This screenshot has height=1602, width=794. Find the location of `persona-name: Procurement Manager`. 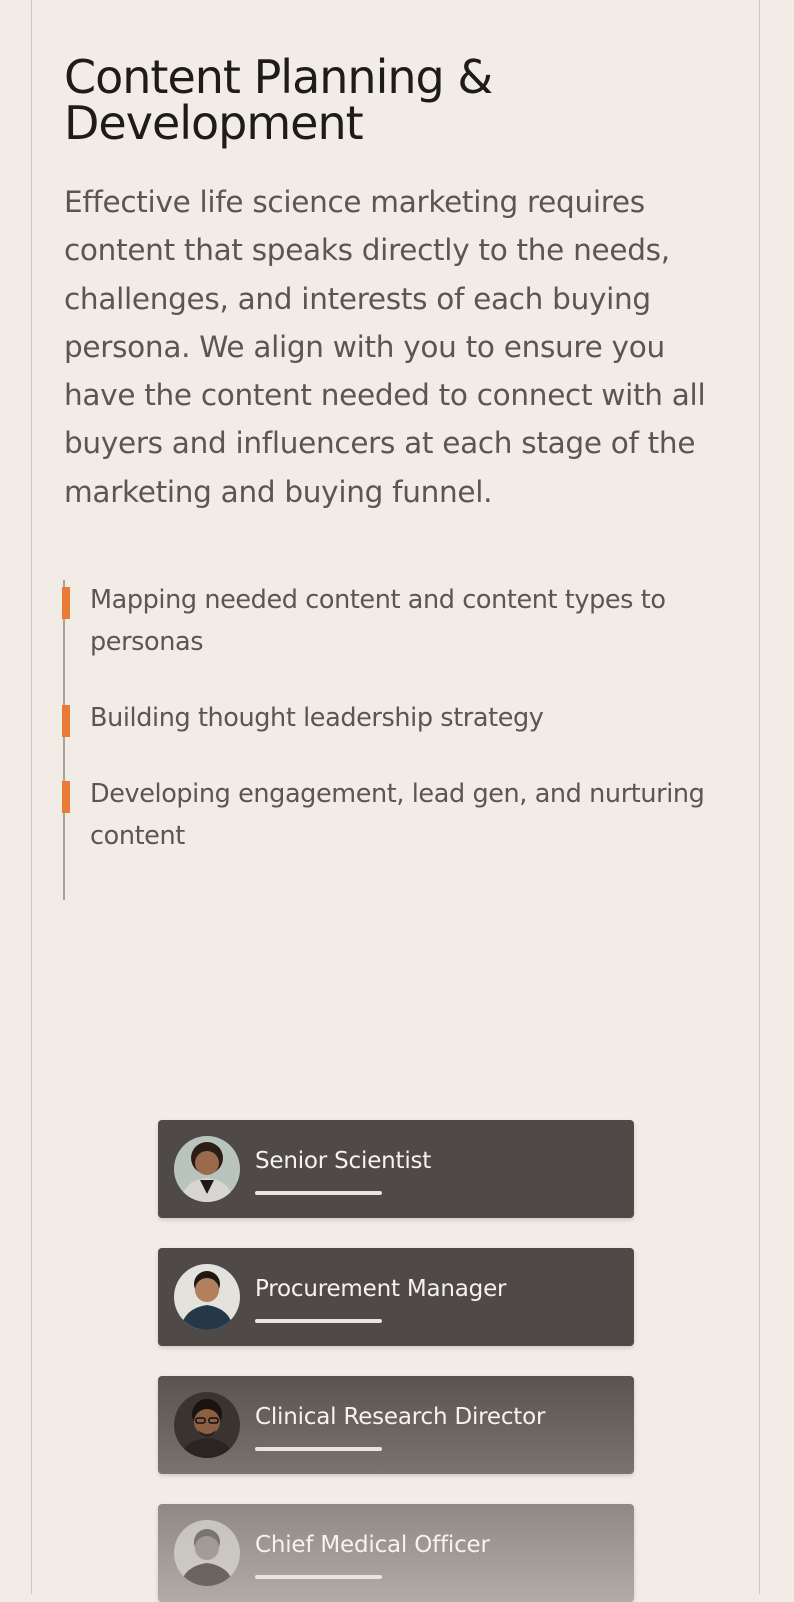

persona-name: Procurement Manager is located at coordinates (381, 1289).